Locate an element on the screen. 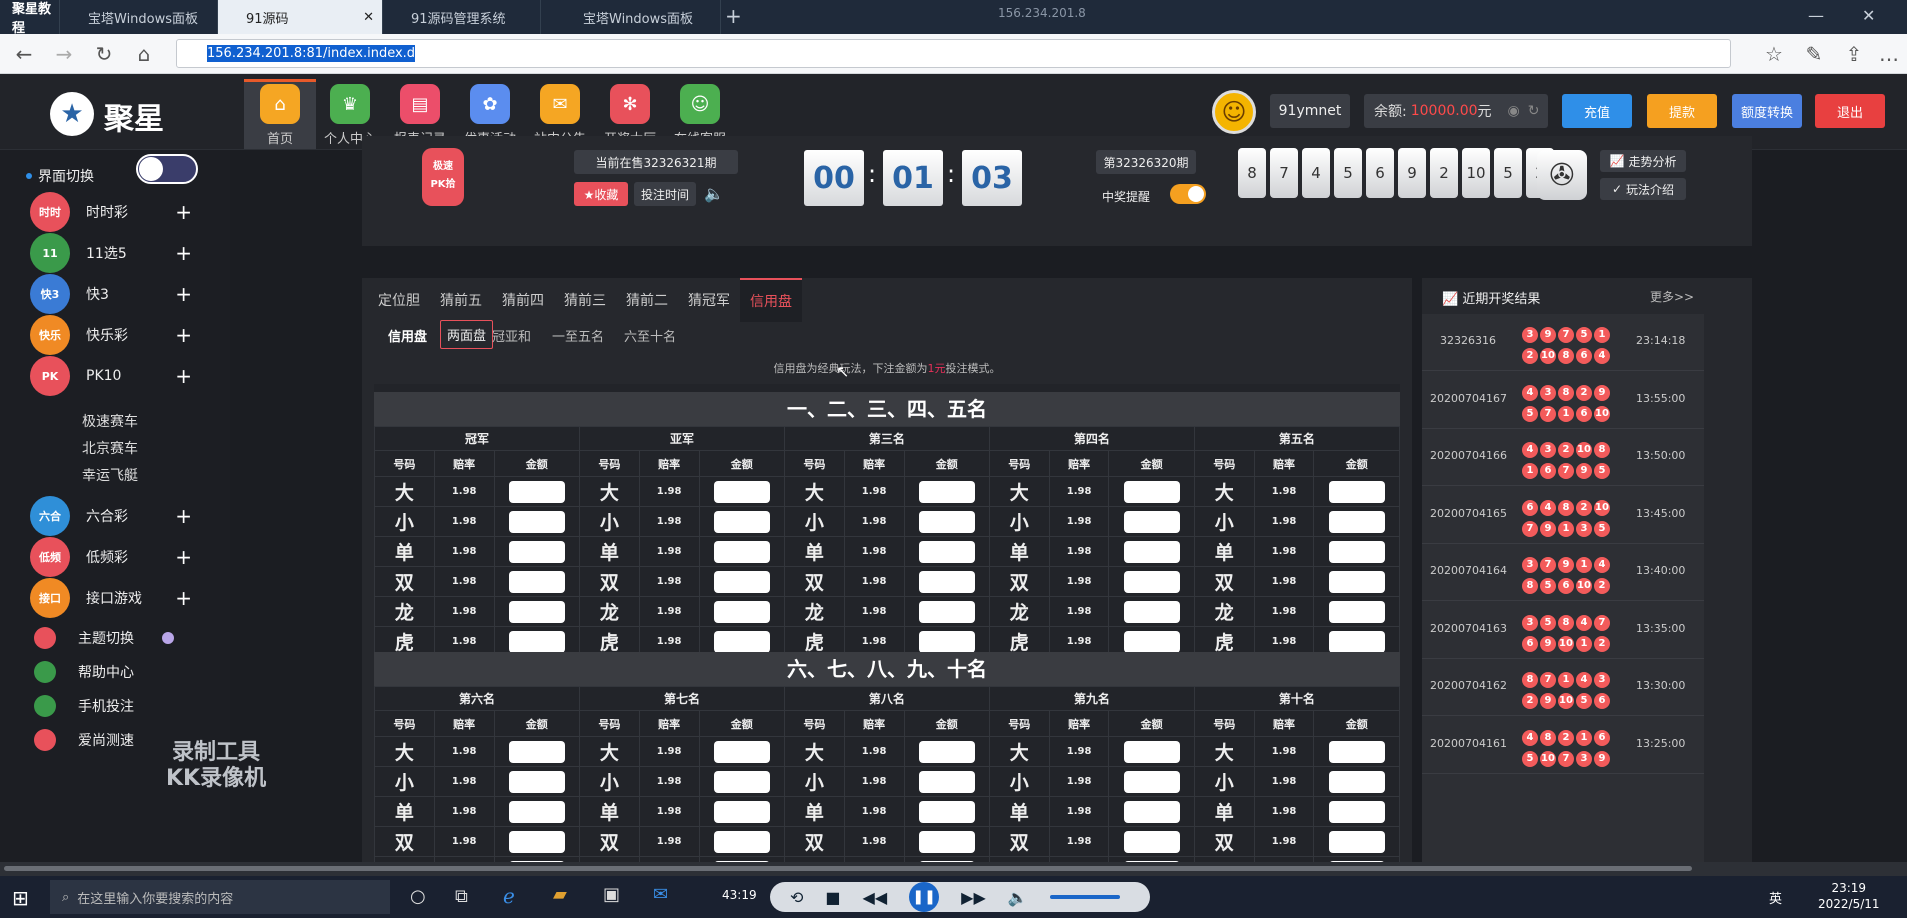 This screenshot has height=918, width=1907. sidebar-item-PK10: PK PK10 + is located at coordinates (130, 376).